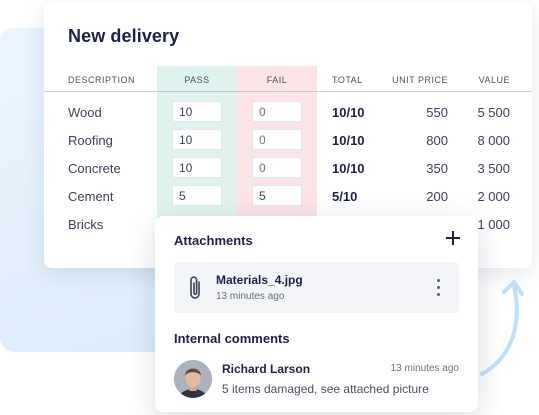  Describe the element at coordinates (193, 379) in the screenshot. I see `avatar` at that location.